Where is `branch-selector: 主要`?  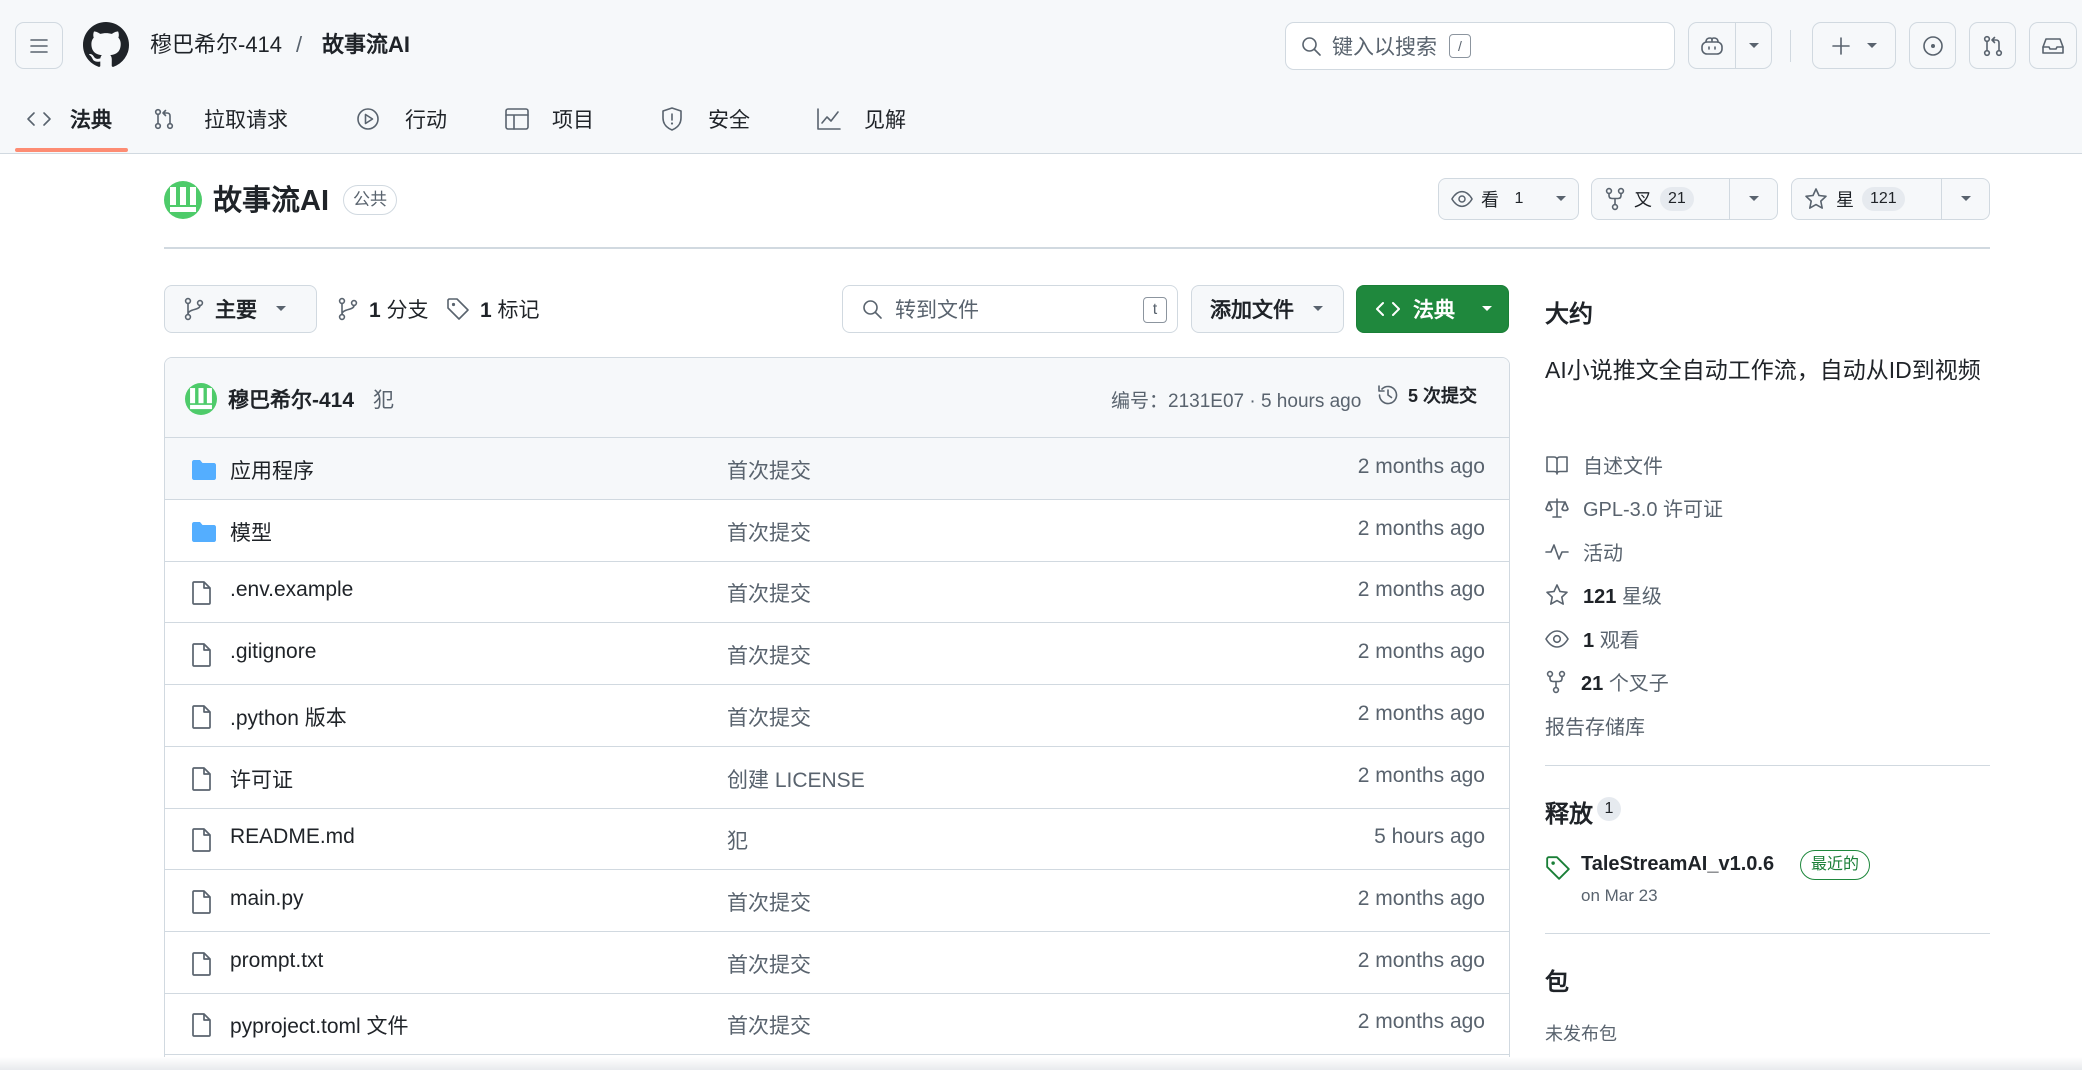
branch-selector: 主要 is located at coordinates (240, 309).